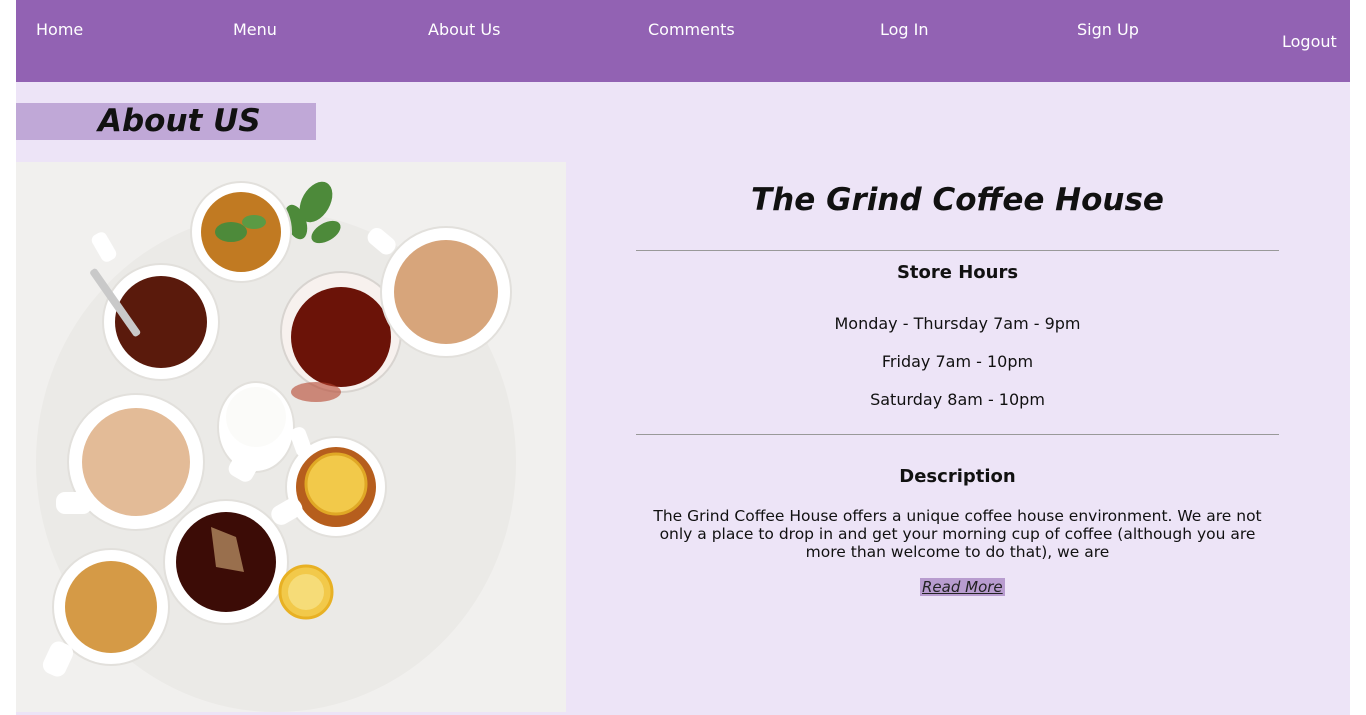 Image resolution: width=1366 pixels, height=715 pixels. What do you see at coordinates (1309, 41) in the screenshot?
I see `nav-logout-link: Logout` at bounding box center [1309, 41].